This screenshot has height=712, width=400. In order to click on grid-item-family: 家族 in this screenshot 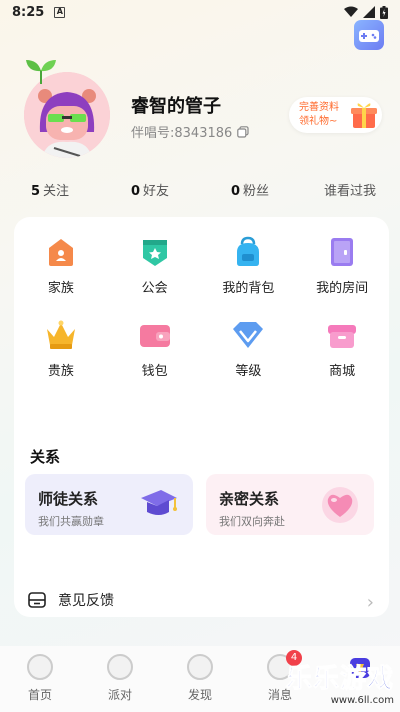, I will do `click(61, 265)`.